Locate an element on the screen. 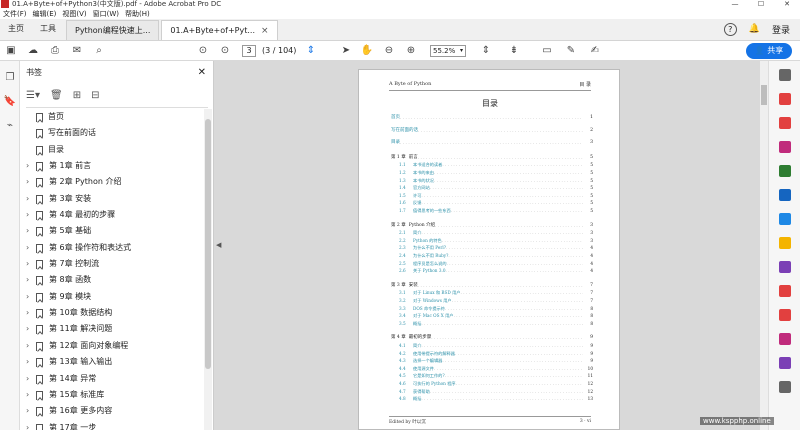 The image size is (800, 430). bookmark-item: › 第 13章 输入输出 is located at coordinates (111, 362).